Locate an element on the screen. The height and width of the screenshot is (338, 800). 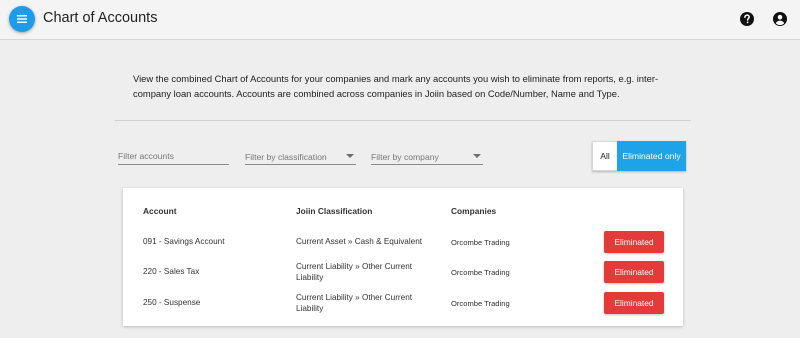
eliminated-toggle-group: All Eliminated only is located at coordinates (639, 156).